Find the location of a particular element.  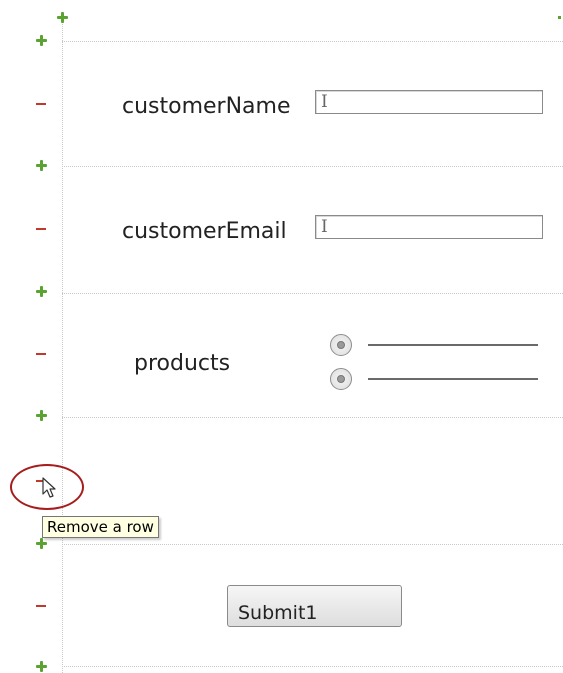

customer-name-label: customerName is located at coordinates (206, 106).